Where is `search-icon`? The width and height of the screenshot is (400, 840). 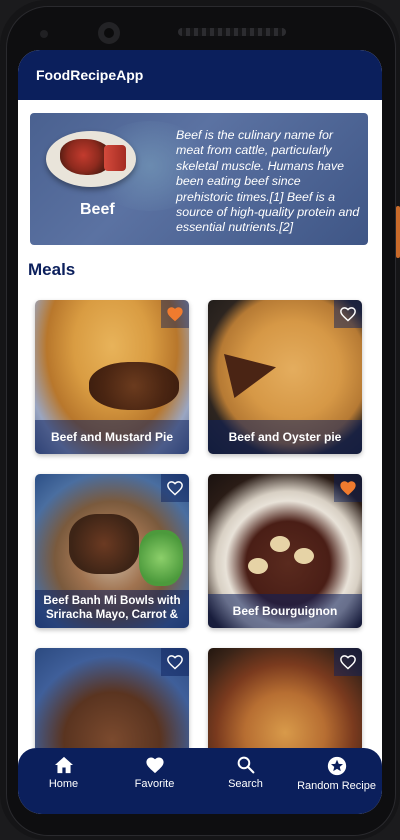
search-icon is located at coordinates (245, 765).